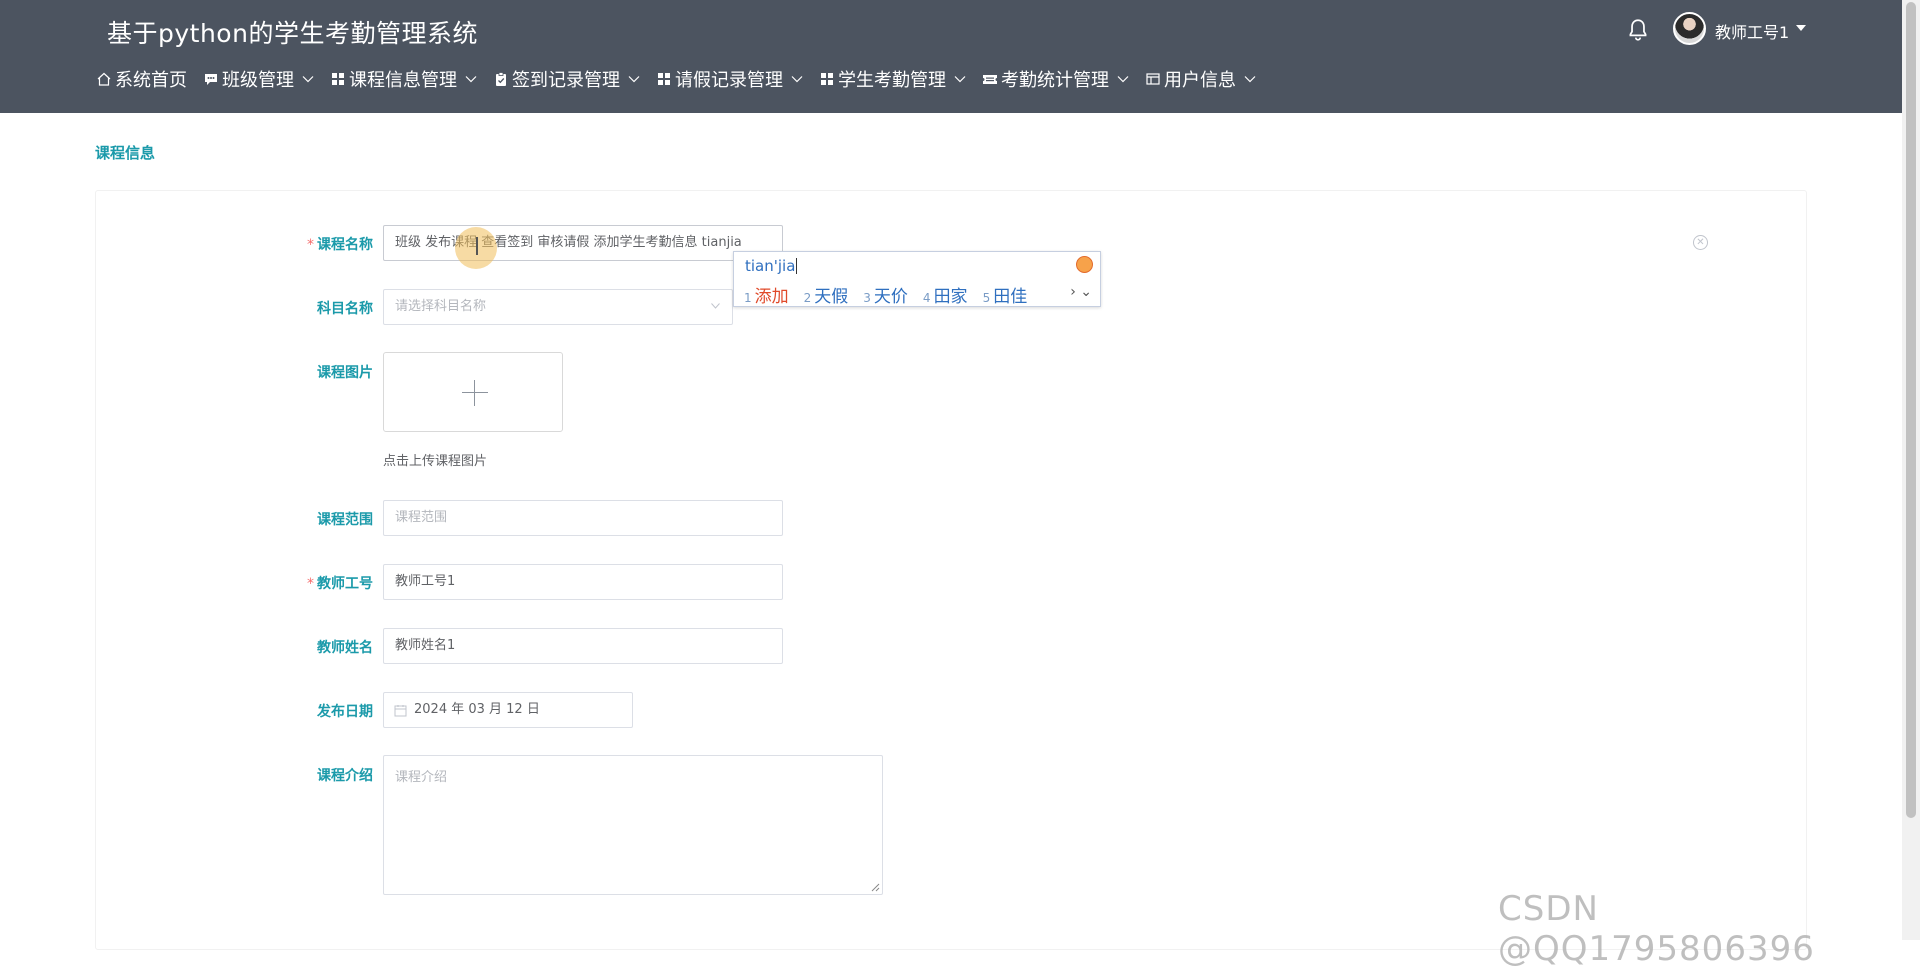 The width and height of the screenshot is (1920, 969). I want to click on course-intro-textarea: 课程介绍, so click(633, 825).